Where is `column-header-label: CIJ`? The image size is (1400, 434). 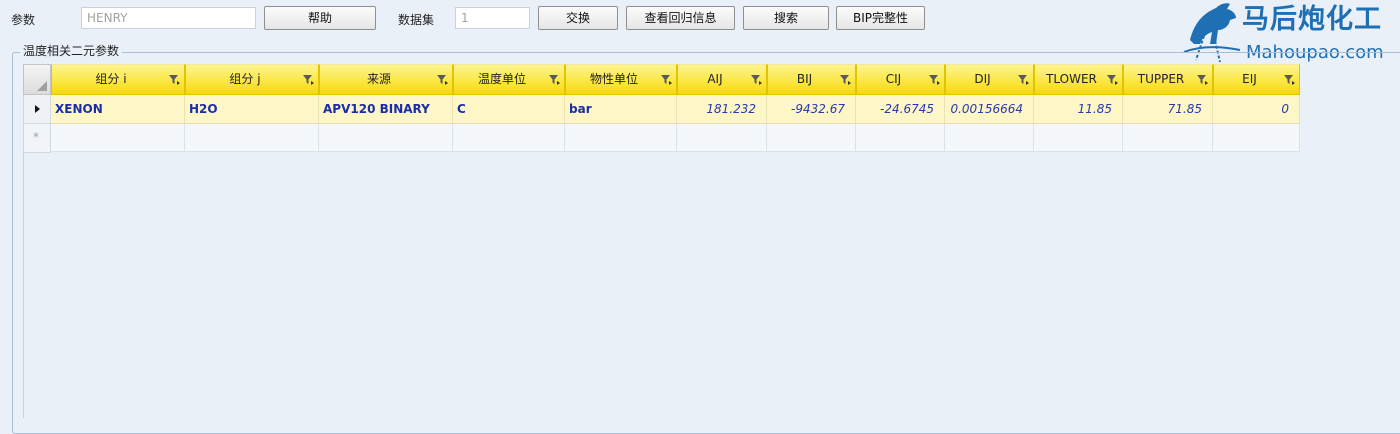
column-header-label: CIJ is located at coordinates (893, 79).